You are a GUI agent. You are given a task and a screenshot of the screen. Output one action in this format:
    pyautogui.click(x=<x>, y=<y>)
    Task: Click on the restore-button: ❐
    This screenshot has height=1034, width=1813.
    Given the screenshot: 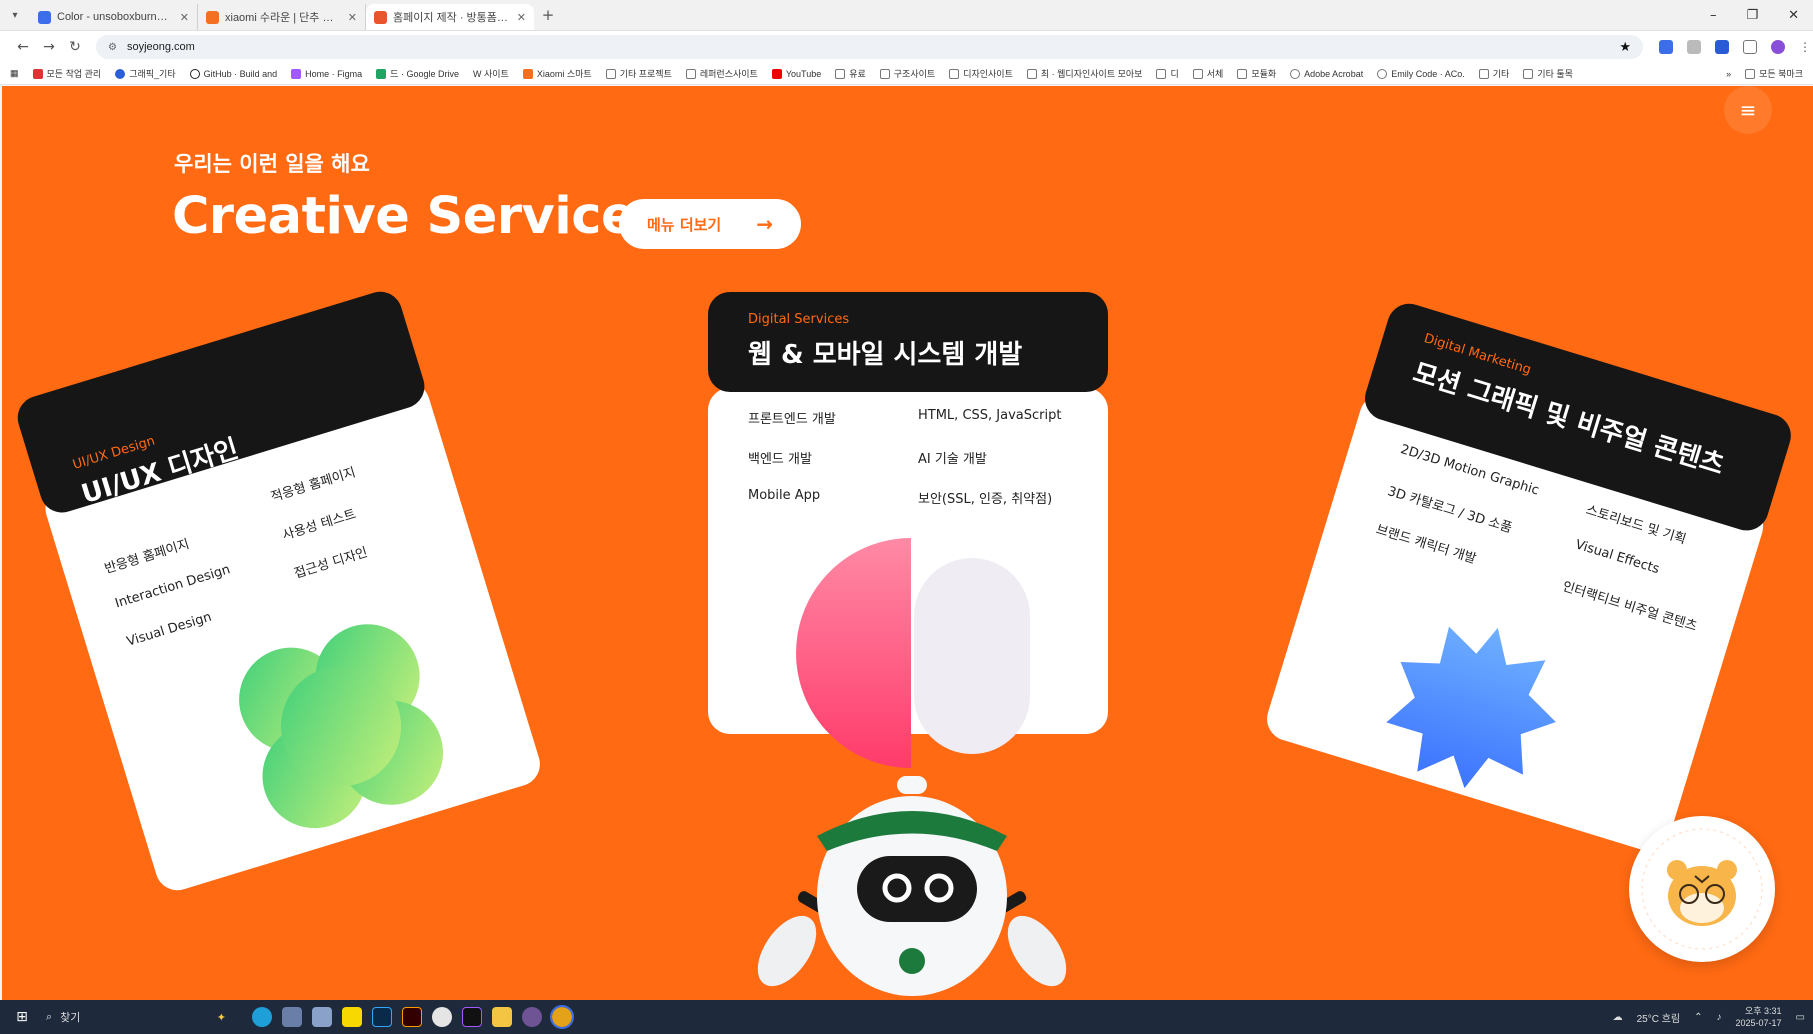 What is the action you would take?
    pyautogui.click(x=1752, y=15)
    